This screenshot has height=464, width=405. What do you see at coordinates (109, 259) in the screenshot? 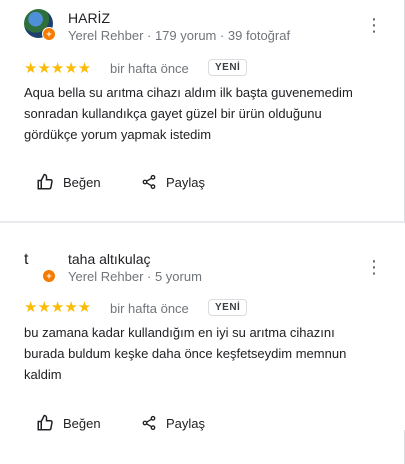
I see `reviewer-name: taha altıkulaç` at bounding box center [109, 259].